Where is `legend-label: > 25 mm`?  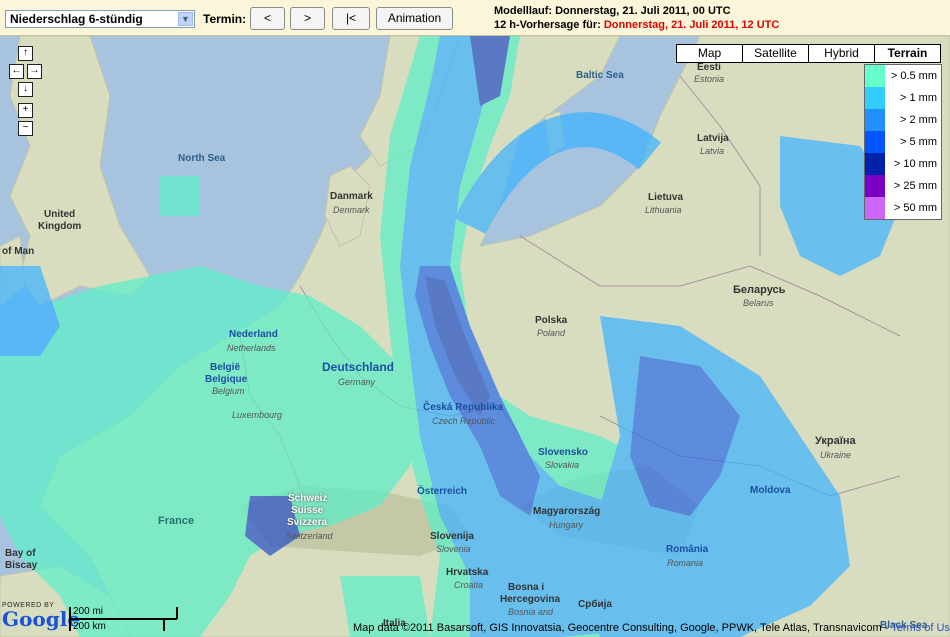
legend-label: > 25 mm is located at coordinates (915, 186).